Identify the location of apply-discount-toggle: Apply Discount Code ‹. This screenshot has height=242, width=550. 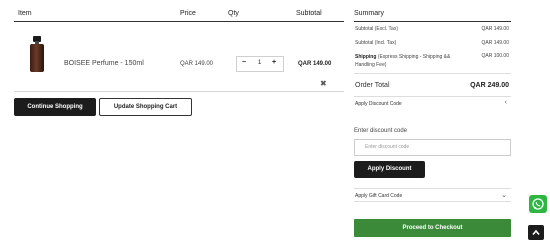
(432, 104).